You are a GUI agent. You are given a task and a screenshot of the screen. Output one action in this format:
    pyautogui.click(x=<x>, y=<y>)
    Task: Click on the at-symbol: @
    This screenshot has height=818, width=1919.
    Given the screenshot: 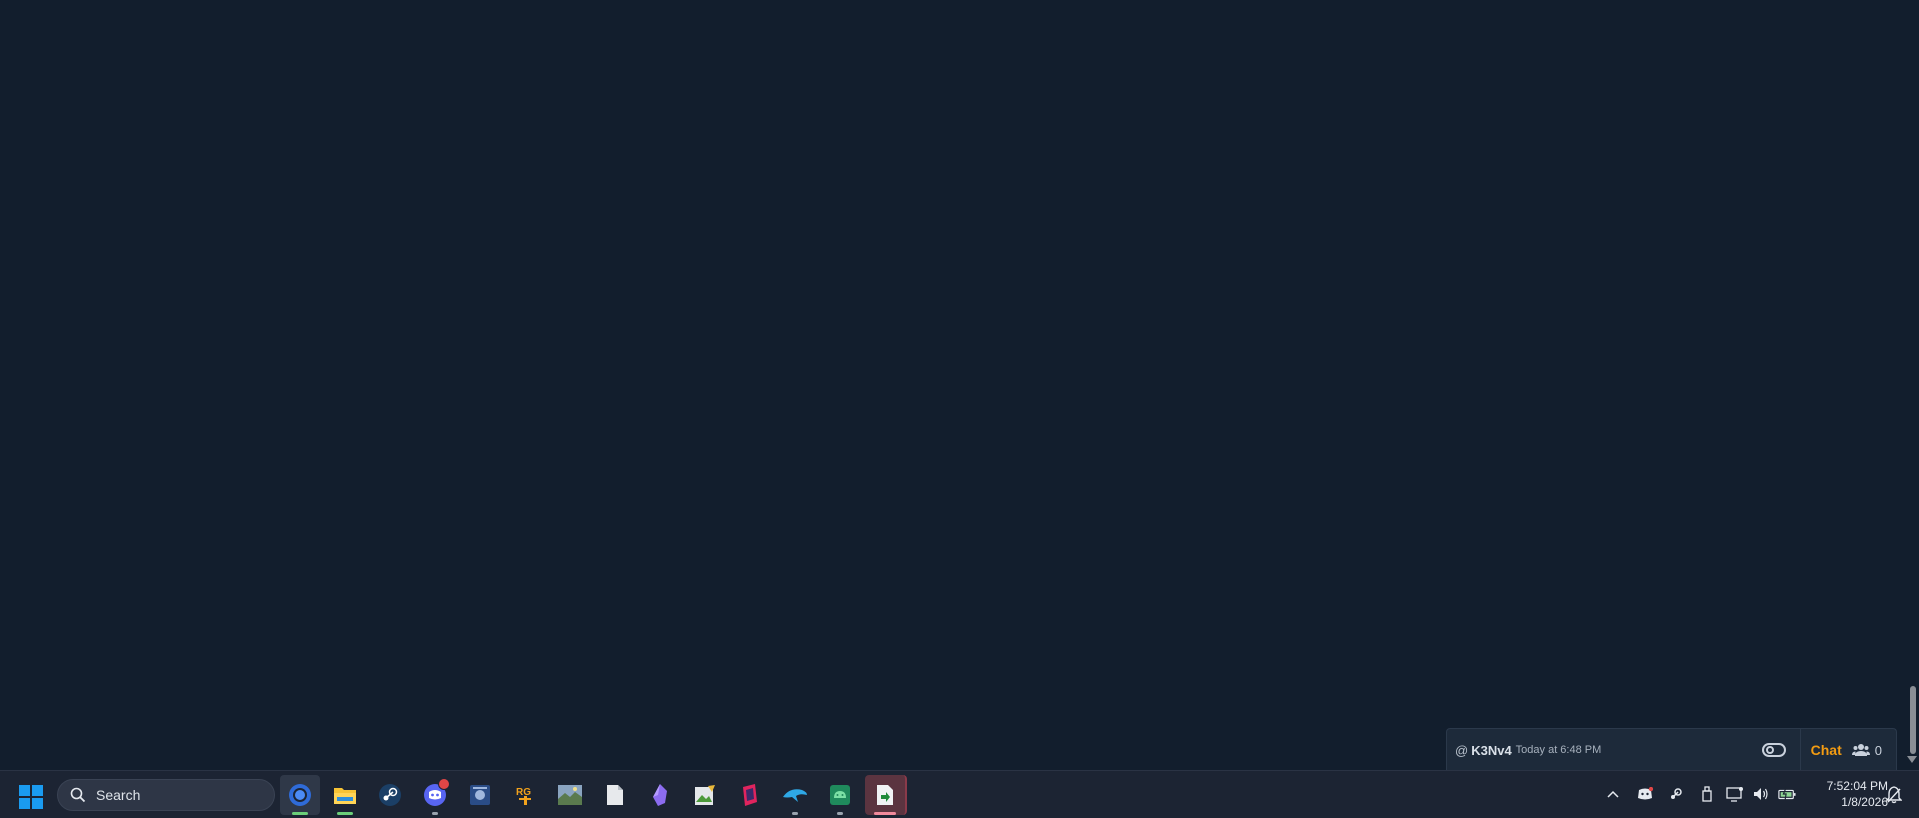 What is the action you would take?
    pyautogui.click(x=1462, y=750)
    